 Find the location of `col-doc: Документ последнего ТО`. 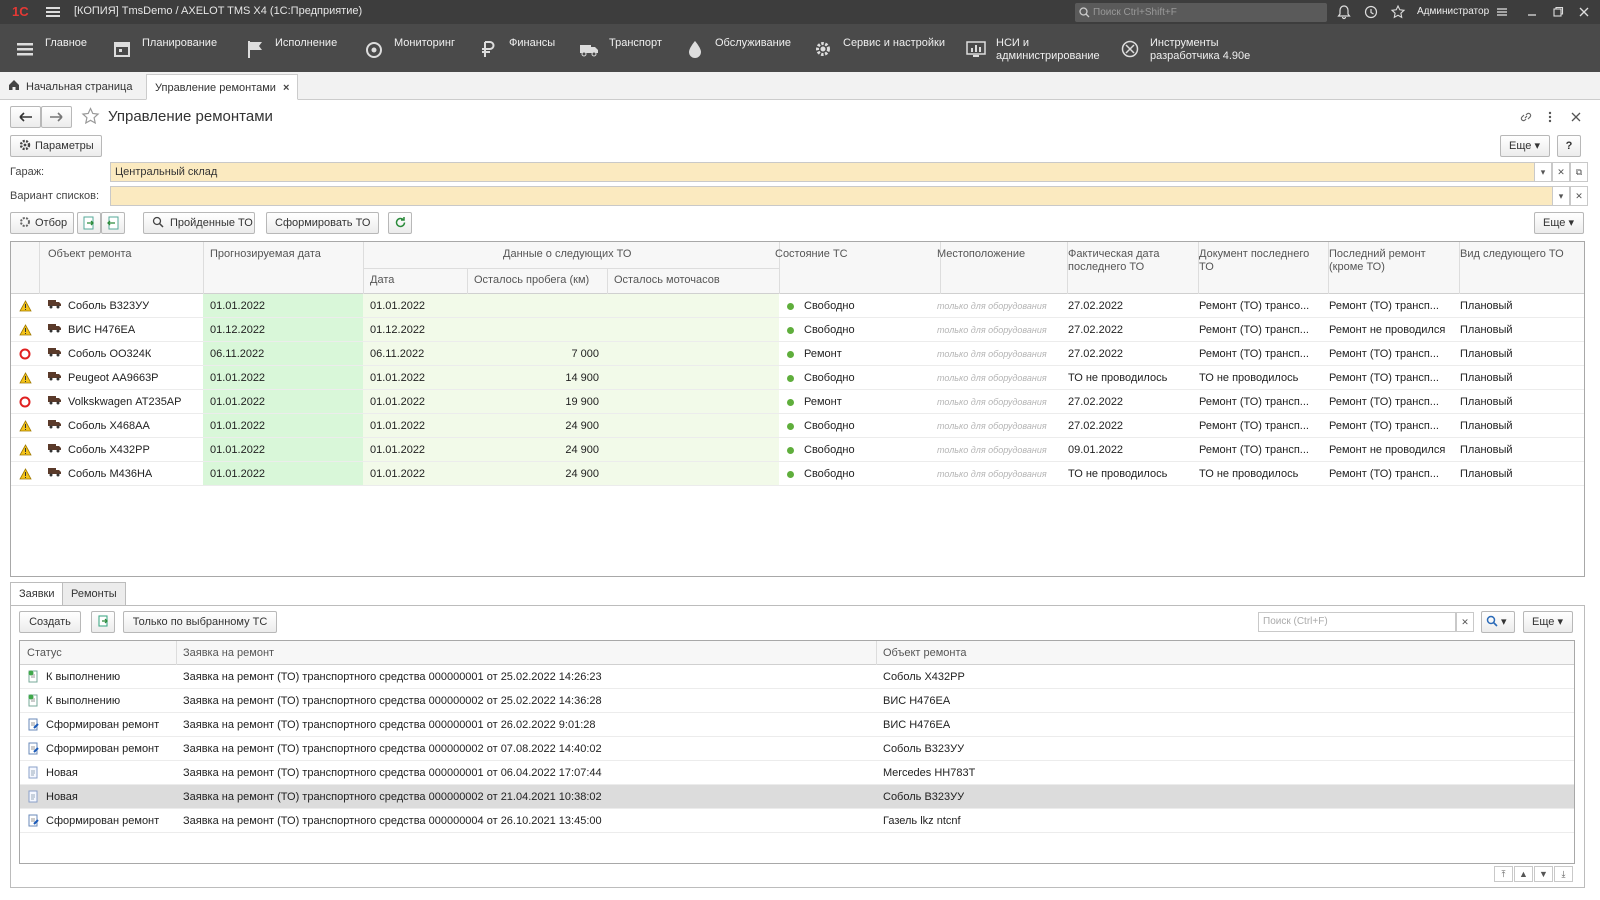

col-doc: Документ последнего ТО is located at coordinates (1254, 261).